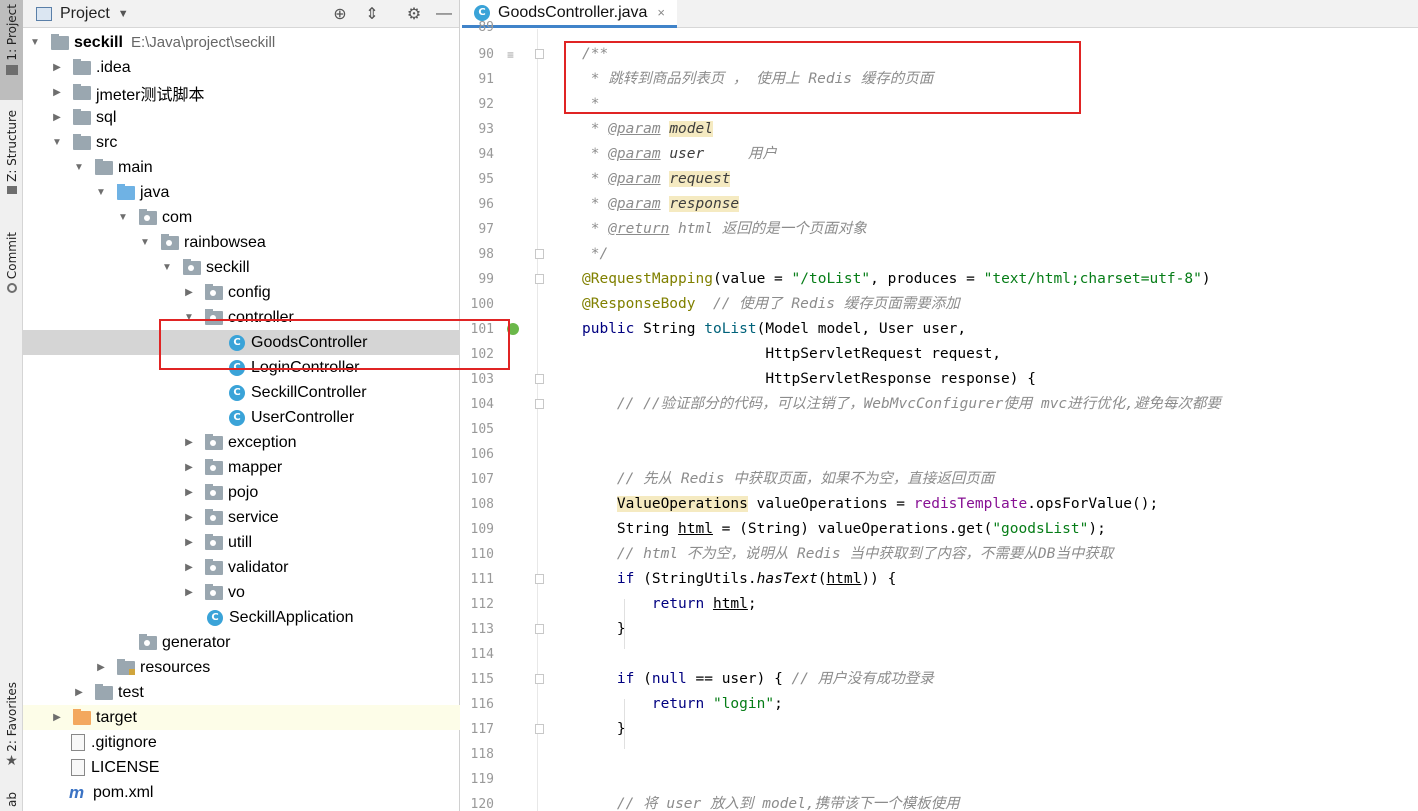 Image resolution: width=1418 pixels, height=811 pixels. I want to click on tree-node-label: service, so click(253, 517).